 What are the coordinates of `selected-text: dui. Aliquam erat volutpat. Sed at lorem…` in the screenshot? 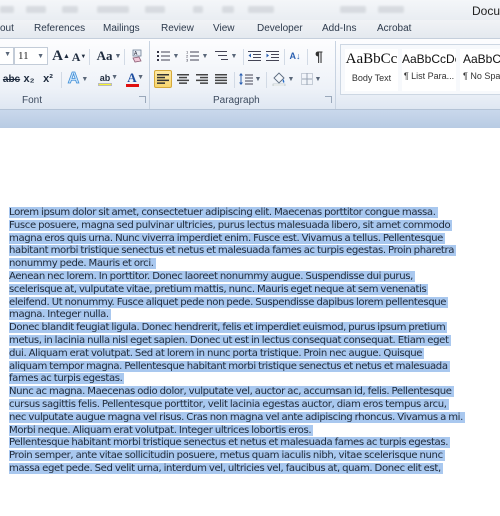 It's located at (217, 353).